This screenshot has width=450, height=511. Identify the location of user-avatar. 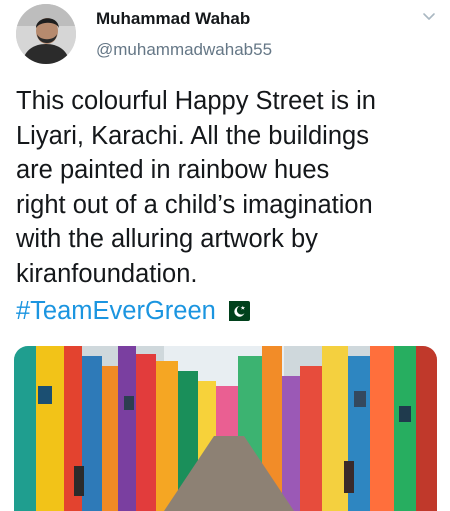
(46, 34).